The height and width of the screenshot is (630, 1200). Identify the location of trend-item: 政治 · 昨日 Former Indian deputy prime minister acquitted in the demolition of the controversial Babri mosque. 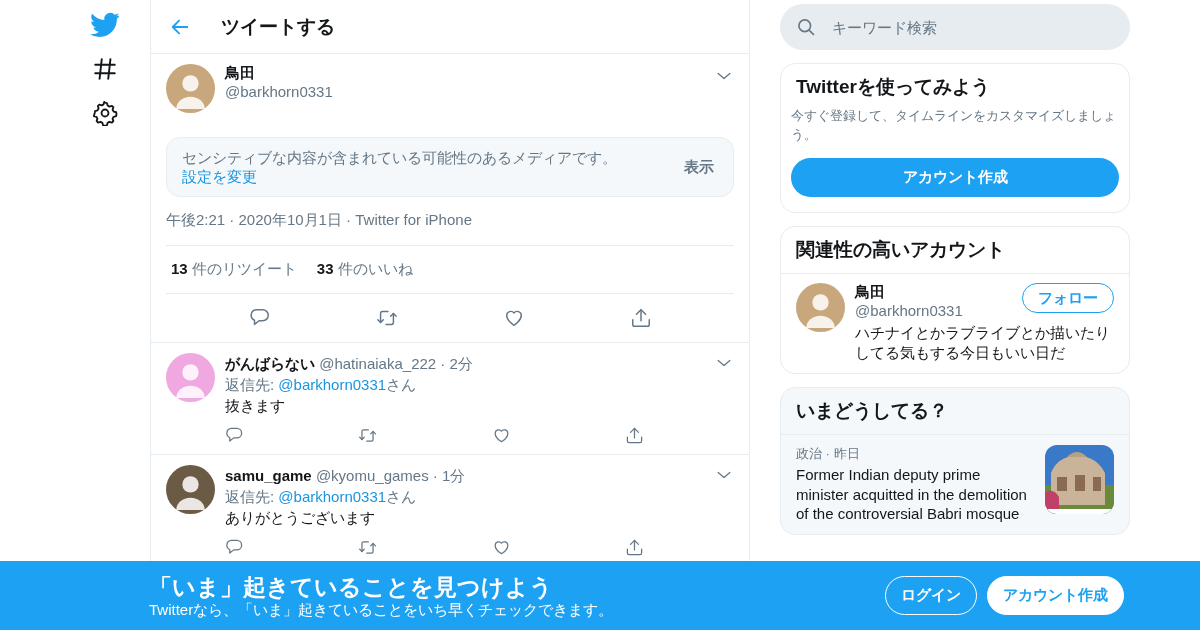
(955, 484).